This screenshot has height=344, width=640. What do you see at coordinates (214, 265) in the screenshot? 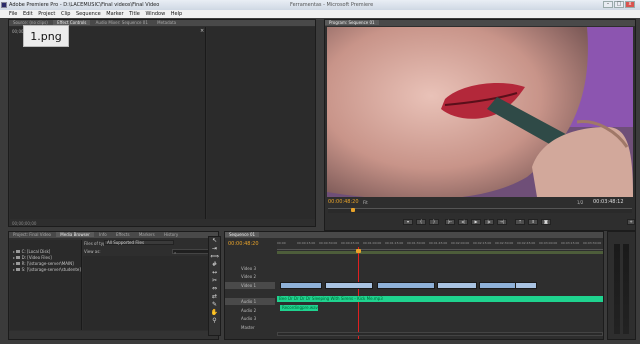
I see `rolling-edit-tool-icon: #` at bounding box center [214, 265].